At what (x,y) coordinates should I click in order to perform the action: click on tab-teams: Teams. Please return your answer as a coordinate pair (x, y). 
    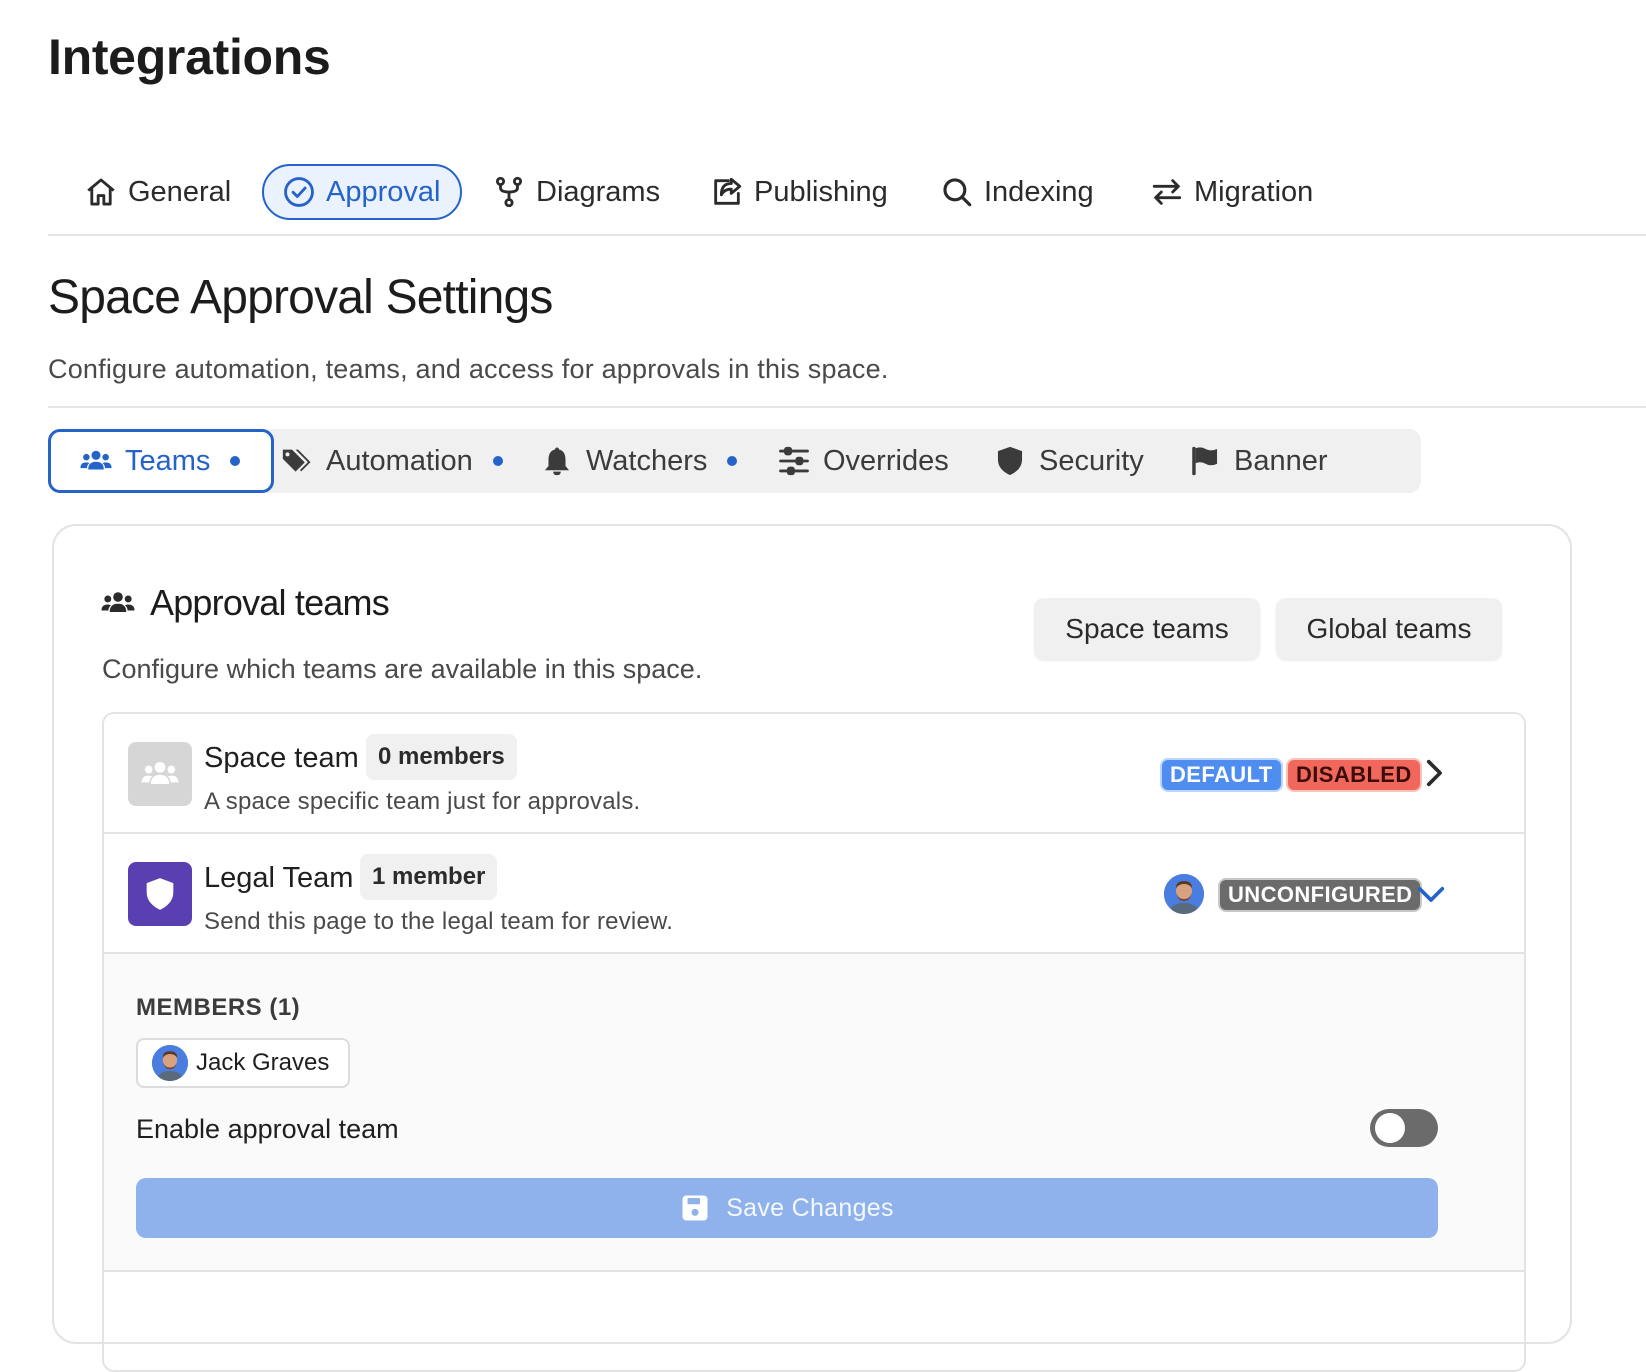
    Looking at the image, I should click on (161, 461).